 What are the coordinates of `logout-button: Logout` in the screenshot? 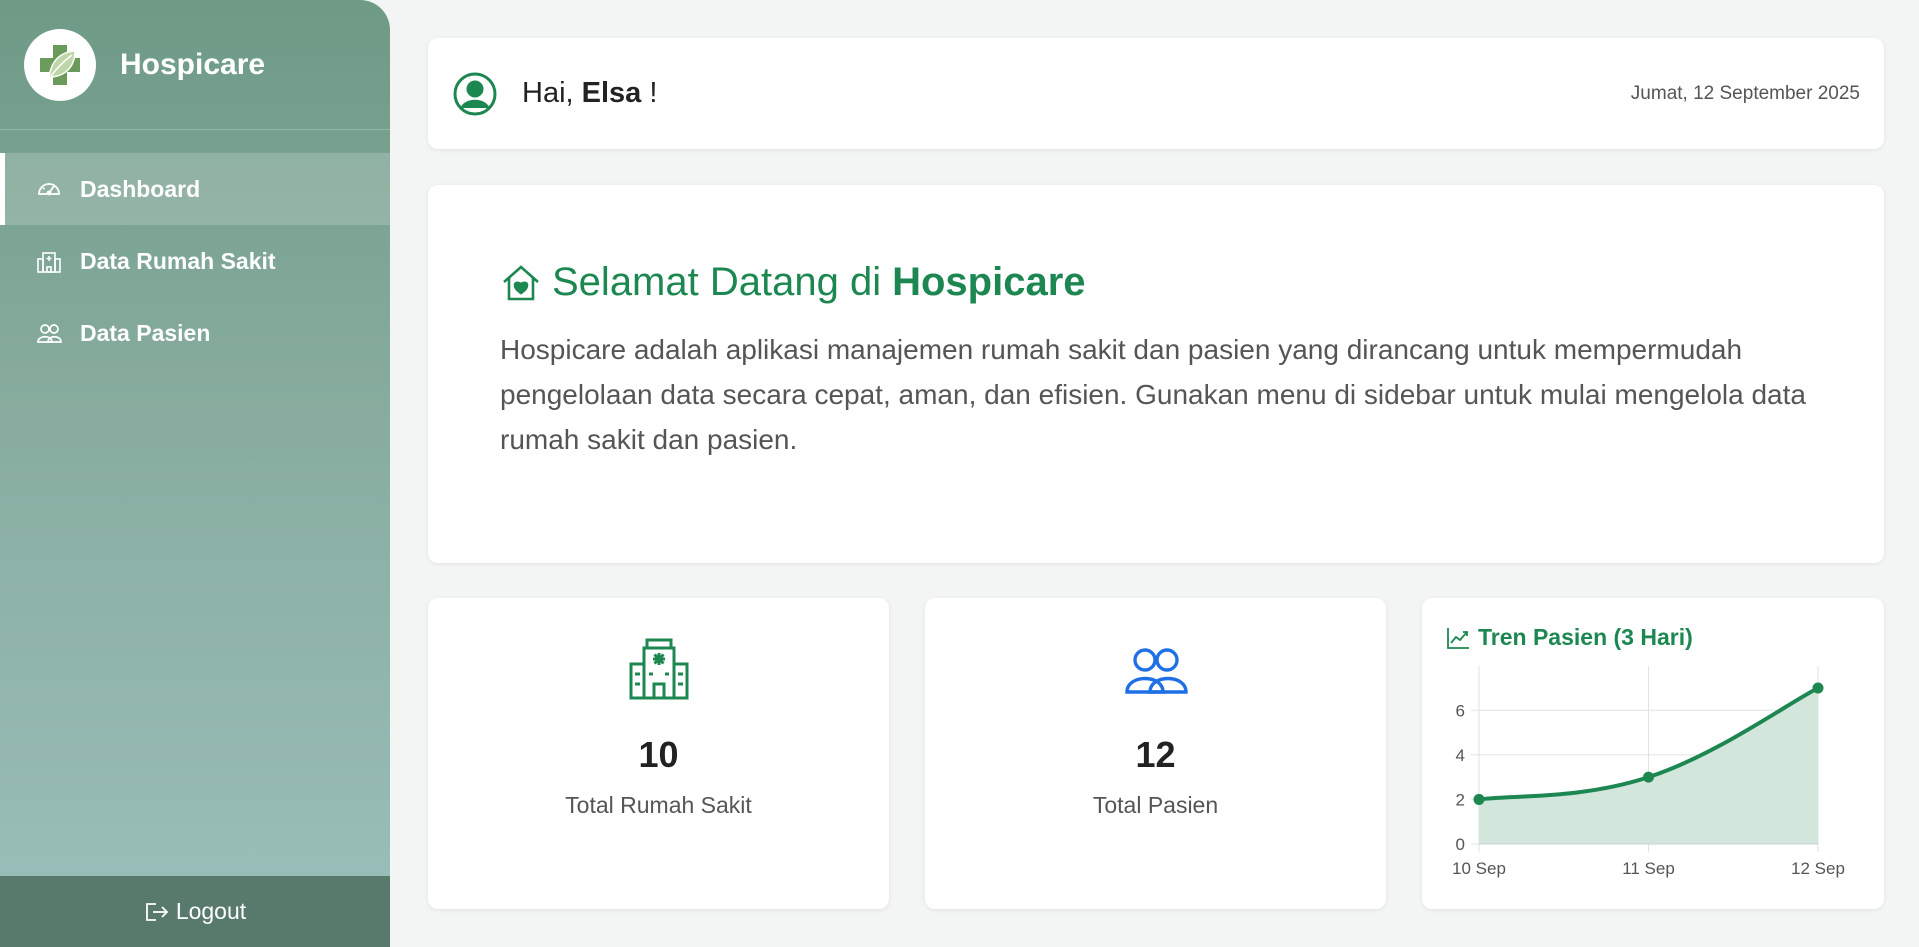 It's located at (195, 911).